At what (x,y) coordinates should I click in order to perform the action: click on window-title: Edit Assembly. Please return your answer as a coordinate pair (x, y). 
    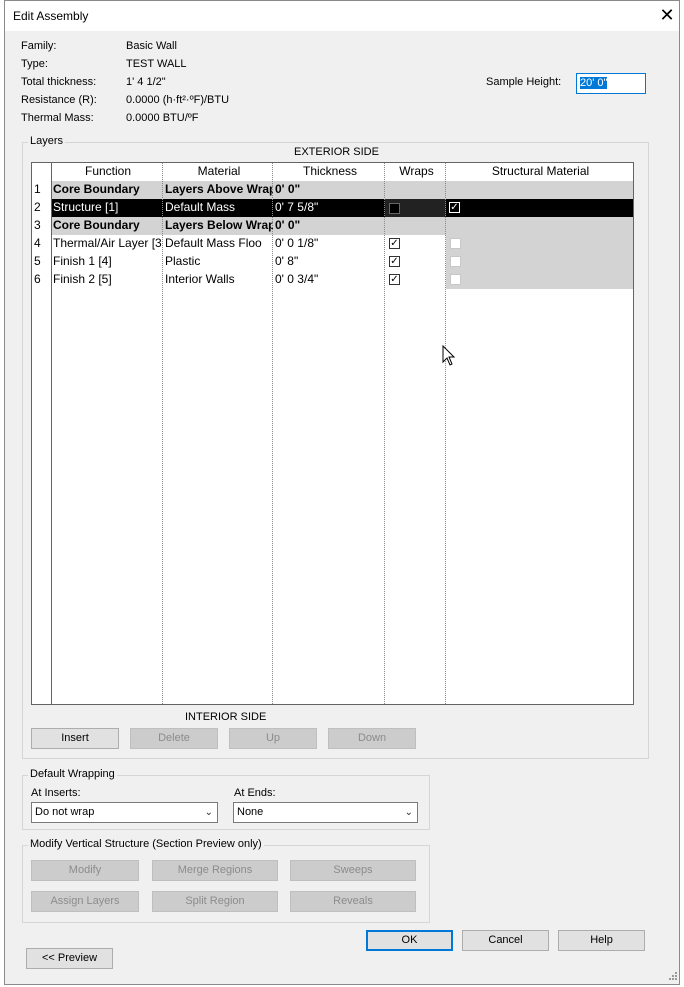
    Looking at the image, I should click on (51, 16).